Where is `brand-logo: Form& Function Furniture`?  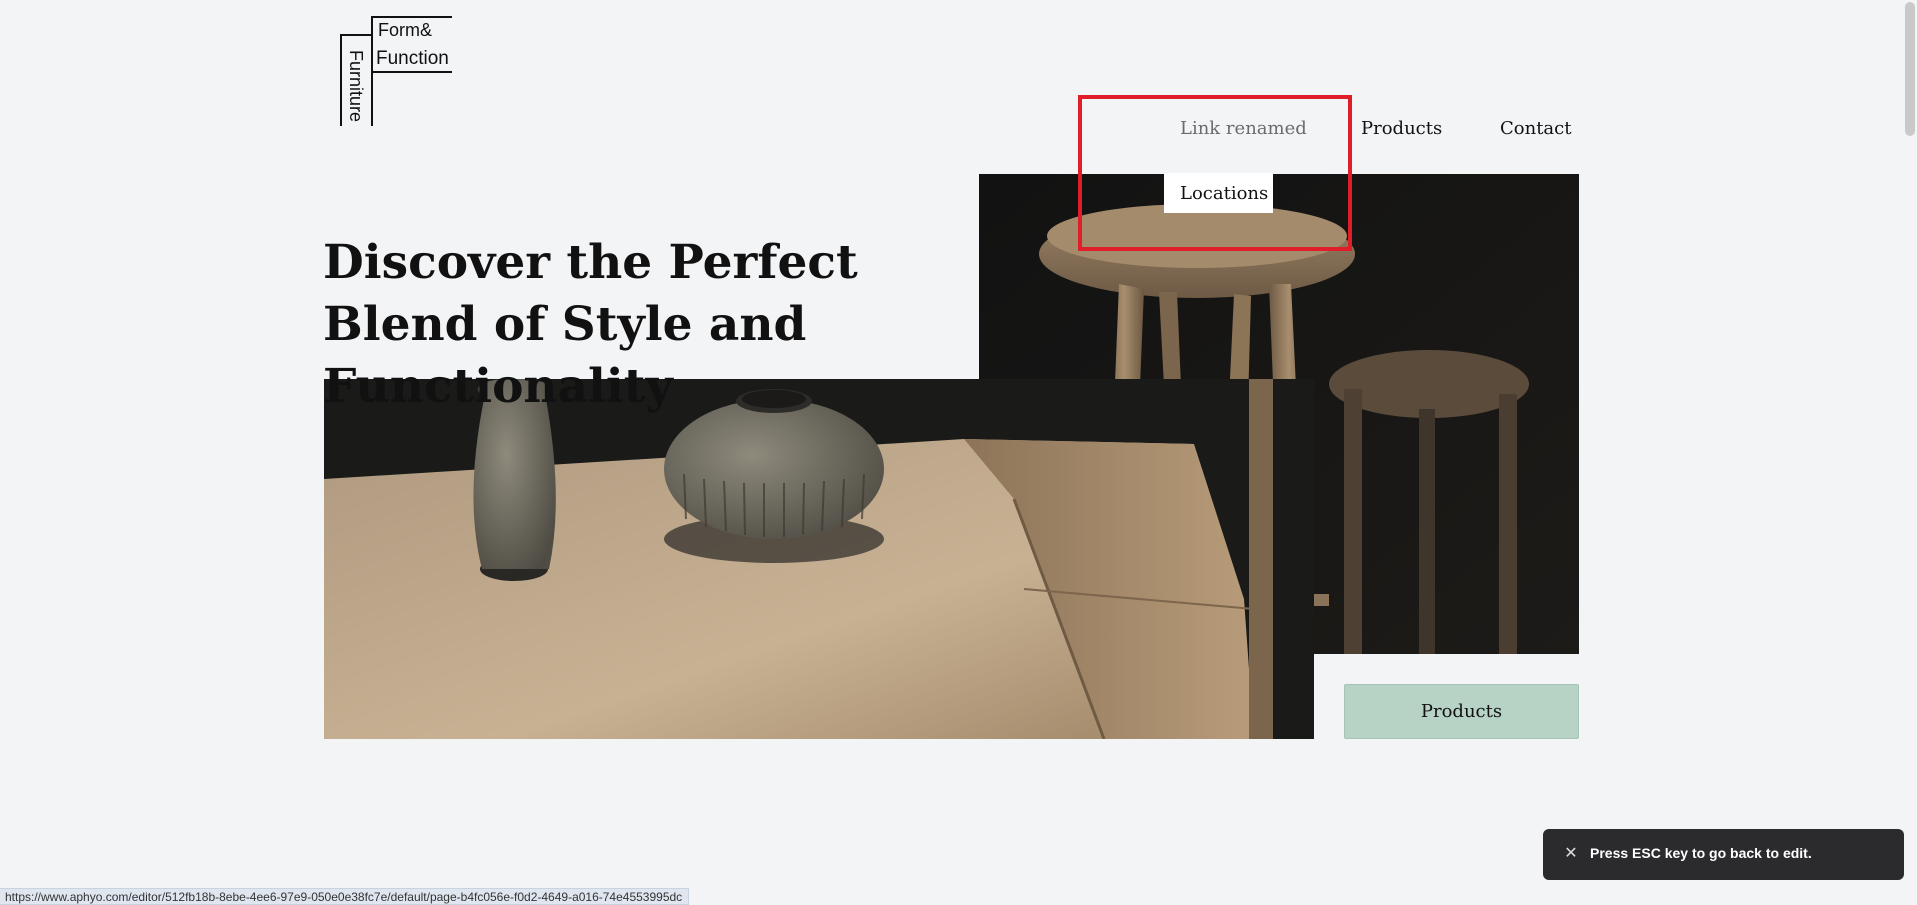 brand-logo: Form& Function Furniture is located at coordinates (396, 71).